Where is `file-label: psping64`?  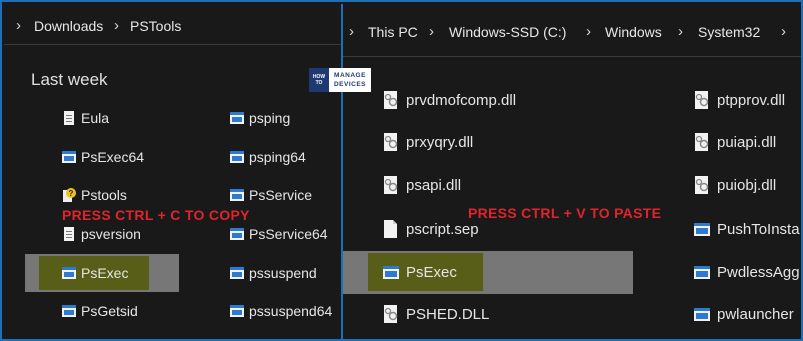
file-label: psping64 is located at coordinates (277, 157).